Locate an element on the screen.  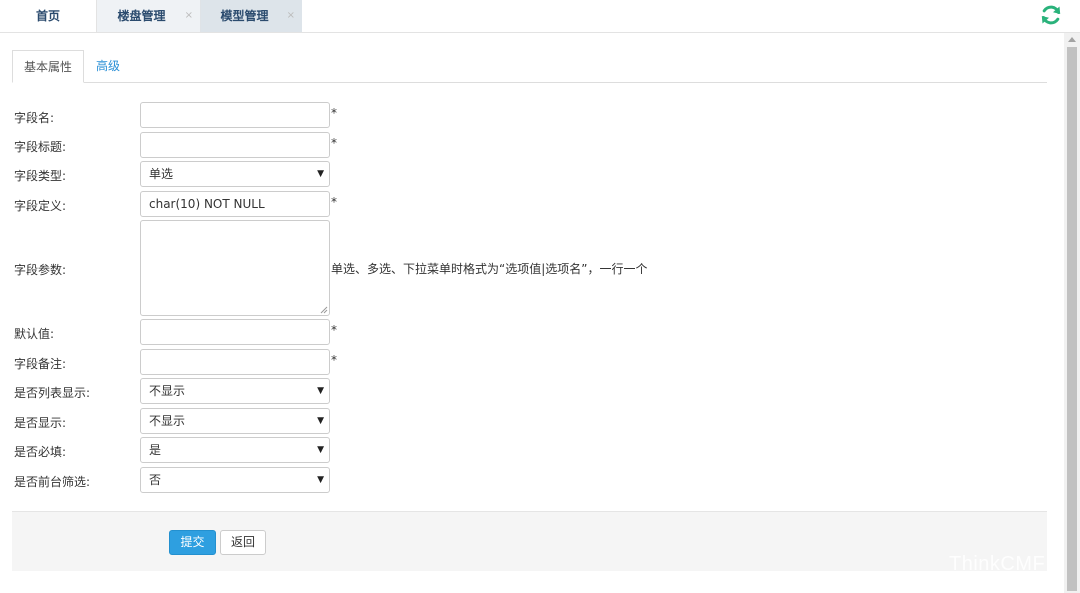
default-value-label: 默认值: is located at coordinates (34, 334).